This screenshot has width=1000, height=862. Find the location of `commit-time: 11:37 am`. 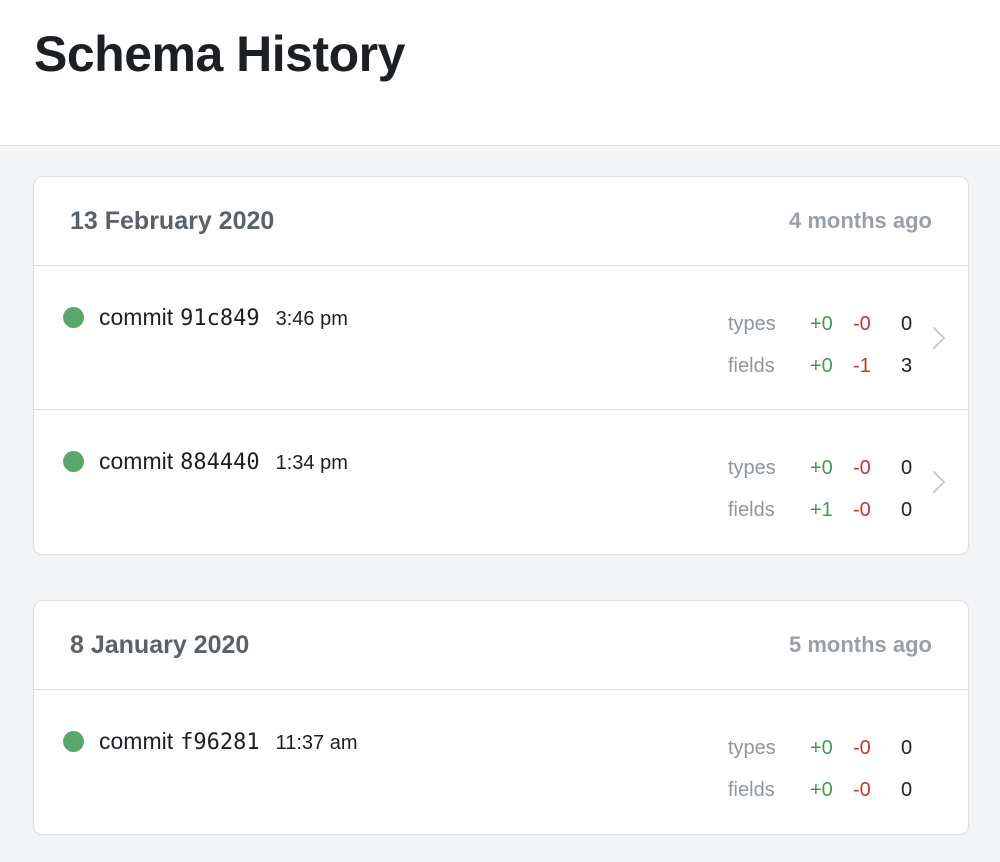

commit-time: 11:37 am is located at coordinates (316, 743).